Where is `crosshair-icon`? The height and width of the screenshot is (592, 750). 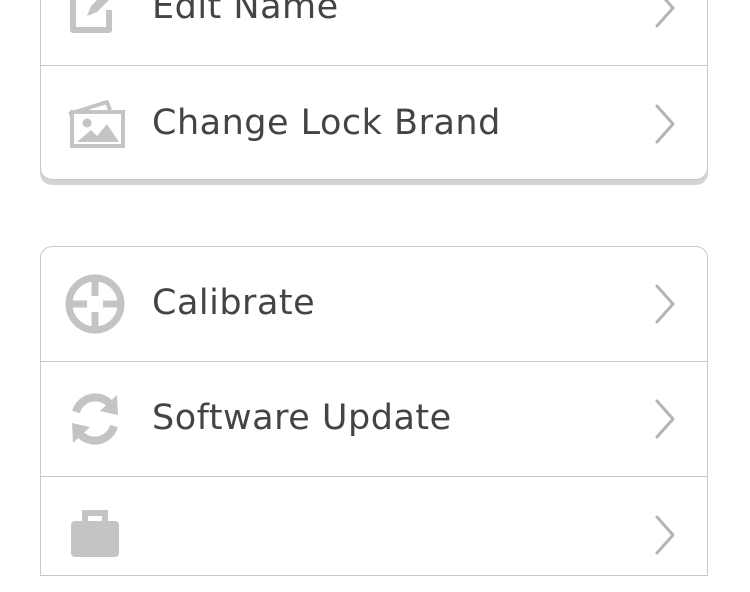
crosshair-icon is located at coordinates (95, 304).